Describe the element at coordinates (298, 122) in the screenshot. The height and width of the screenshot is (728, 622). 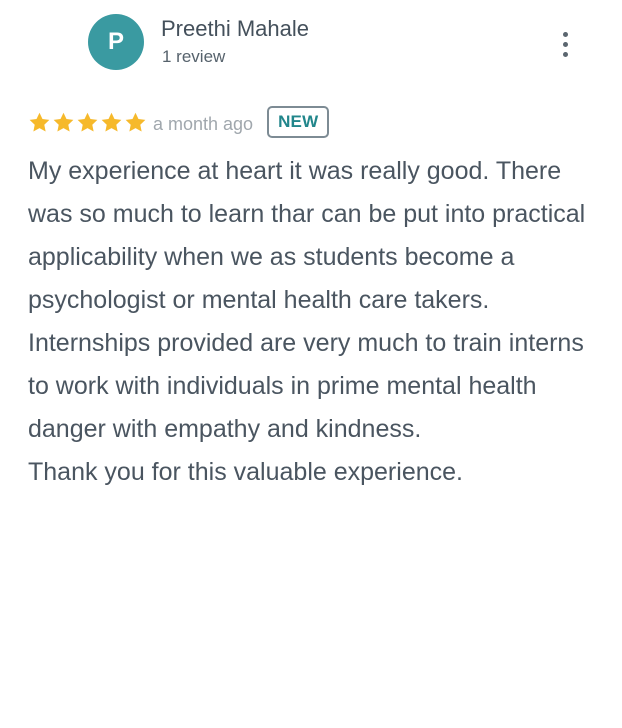
I see `new-badge: NEW` at that location.